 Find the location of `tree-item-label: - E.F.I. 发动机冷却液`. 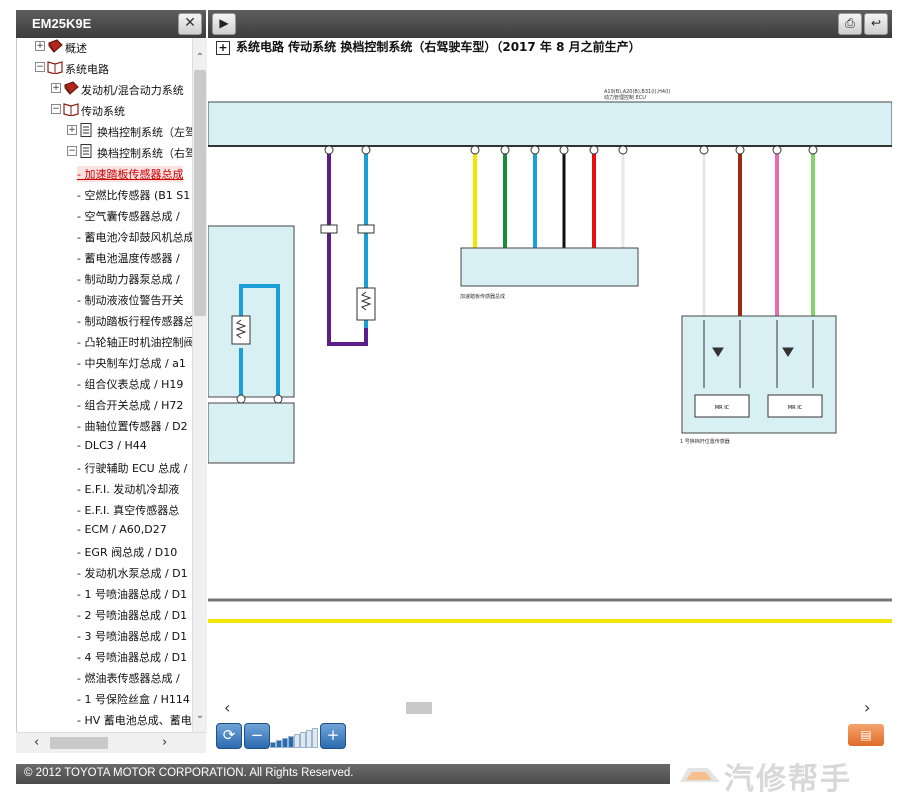

tree-item-label: - E.F.I. 发动机冷却液 is located at coordinates (128, 489).